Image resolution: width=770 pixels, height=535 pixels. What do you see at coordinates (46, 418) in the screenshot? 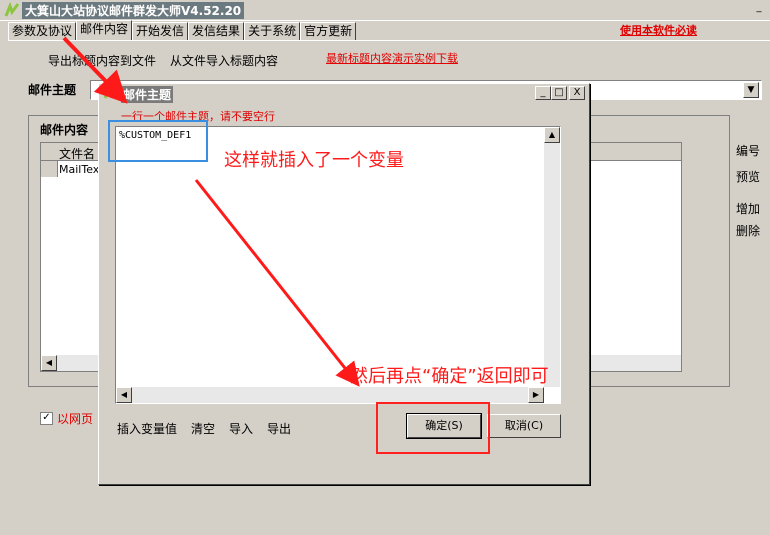
I see `checkbox-checked-icon: ✓` at bounding box center [46, 418].